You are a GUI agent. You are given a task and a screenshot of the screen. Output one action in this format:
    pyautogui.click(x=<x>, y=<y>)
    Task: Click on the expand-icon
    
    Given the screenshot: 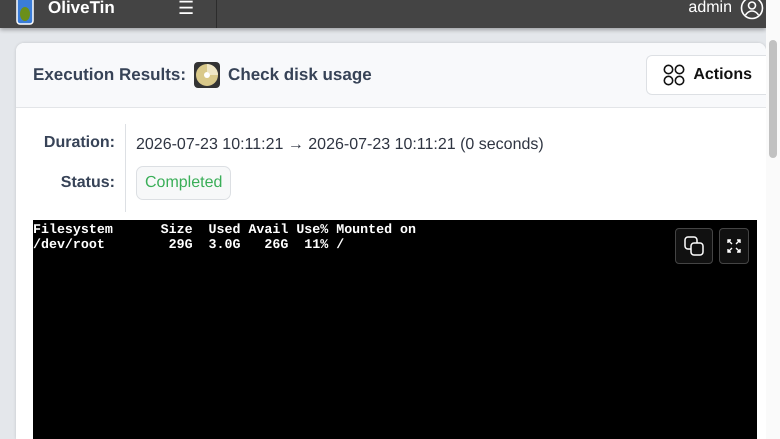 What is the action you would take?
    pyautogui.click(x=734, y=246)
    